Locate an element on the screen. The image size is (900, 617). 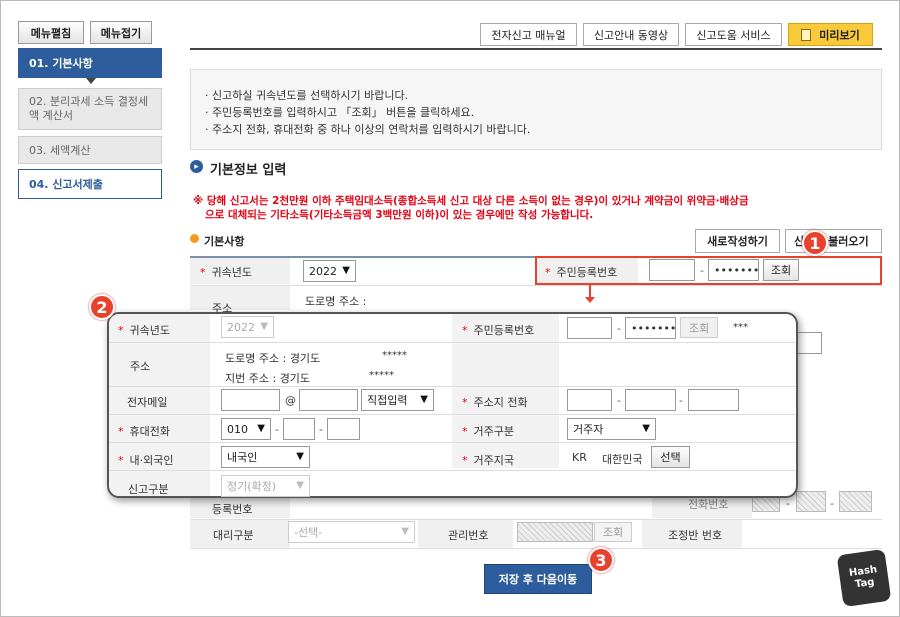
phone-label: 전화번호 is located at coordinates (708, 504).